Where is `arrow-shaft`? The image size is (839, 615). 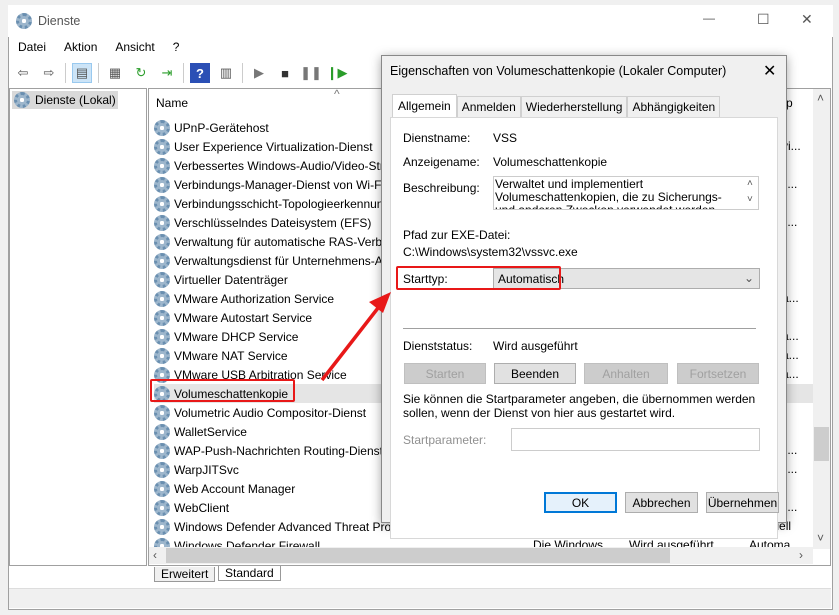
arrow-shaft is located at coordinates (350, 344).